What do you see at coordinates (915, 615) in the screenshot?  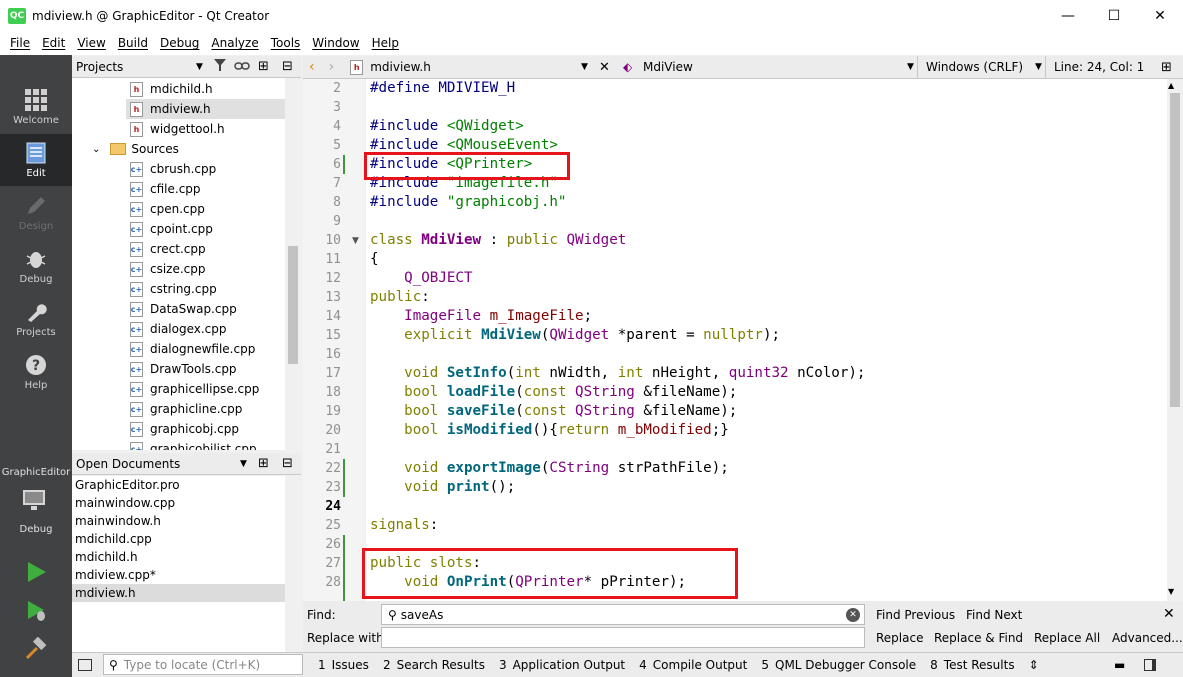 I see `find-previous-button: Find Previous` at bounding box center [915, 615].